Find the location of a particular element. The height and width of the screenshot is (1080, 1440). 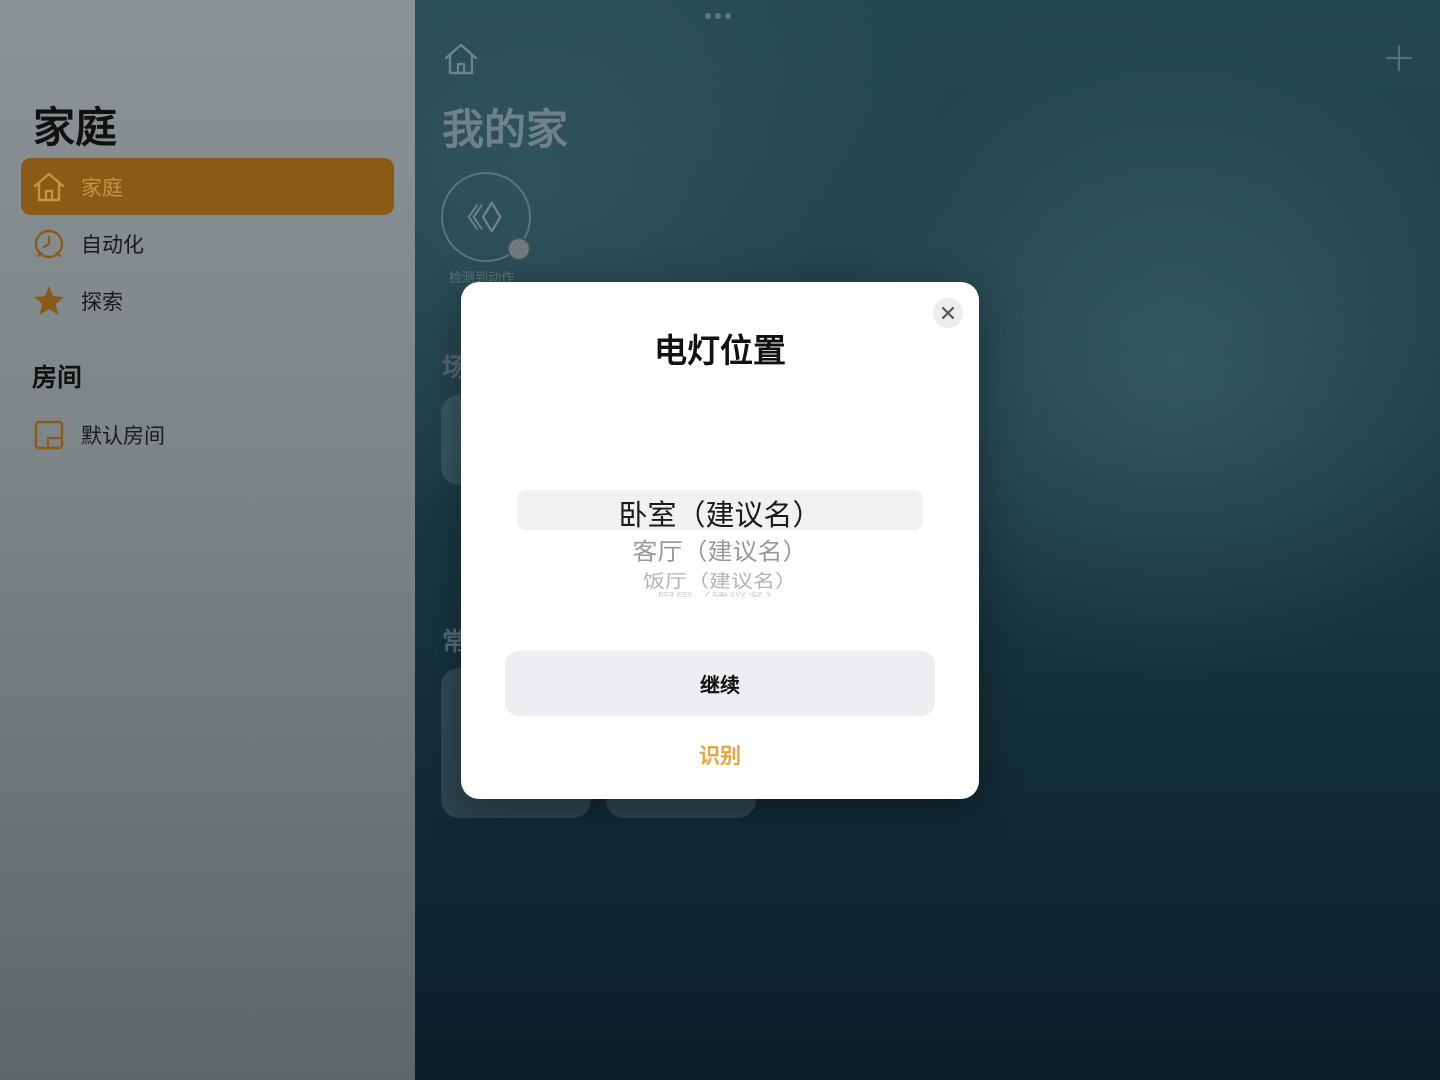

star-icon is located at coordinates (49, 300).